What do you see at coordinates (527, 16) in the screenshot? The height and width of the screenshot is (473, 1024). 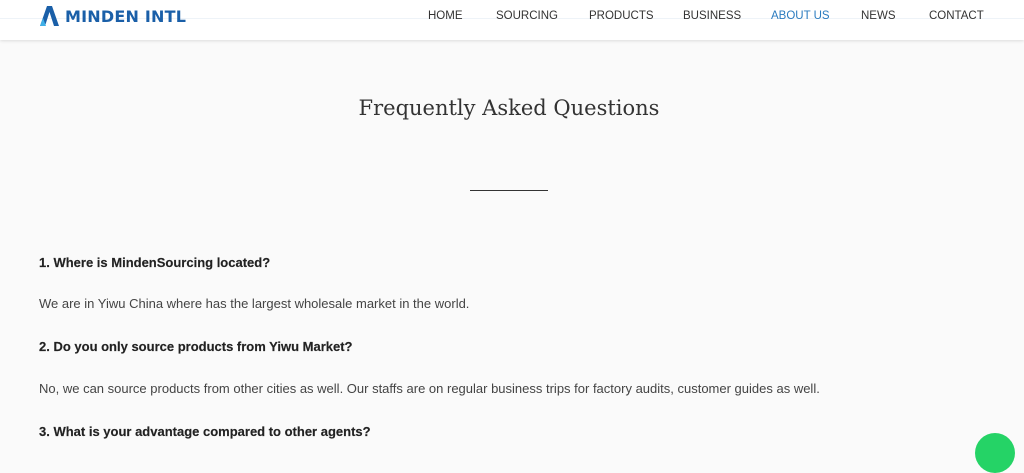 I see `nav-item-sourcing: SOURCING` at bounding box center [527, 16].